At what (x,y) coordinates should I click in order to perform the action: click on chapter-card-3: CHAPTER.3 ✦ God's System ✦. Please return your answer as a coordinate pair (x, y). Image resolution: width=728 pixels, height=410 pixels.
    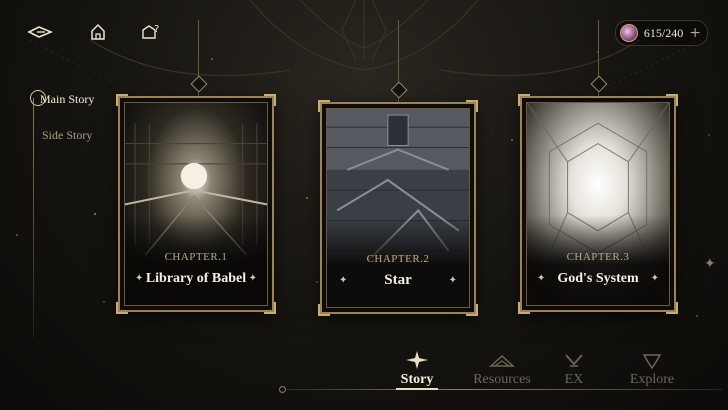
    Looking at the image, I should click on (598, 204).